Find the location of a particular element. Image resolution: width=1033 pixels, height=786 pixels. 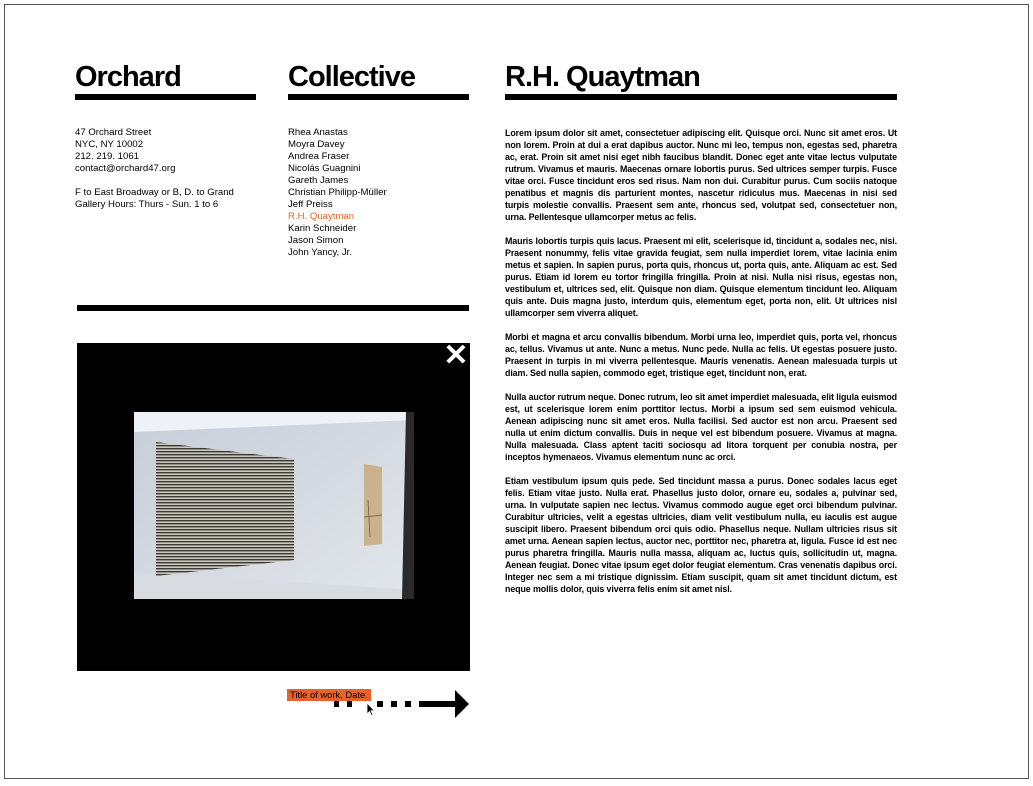

artist-link: Christian Philipp-Müller is located at coordinates (378, 193).